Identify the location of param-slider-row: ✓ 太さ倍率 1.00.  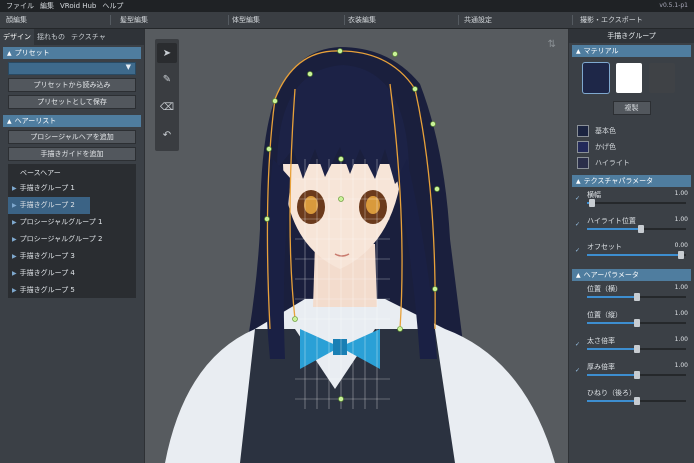
(631, 346).